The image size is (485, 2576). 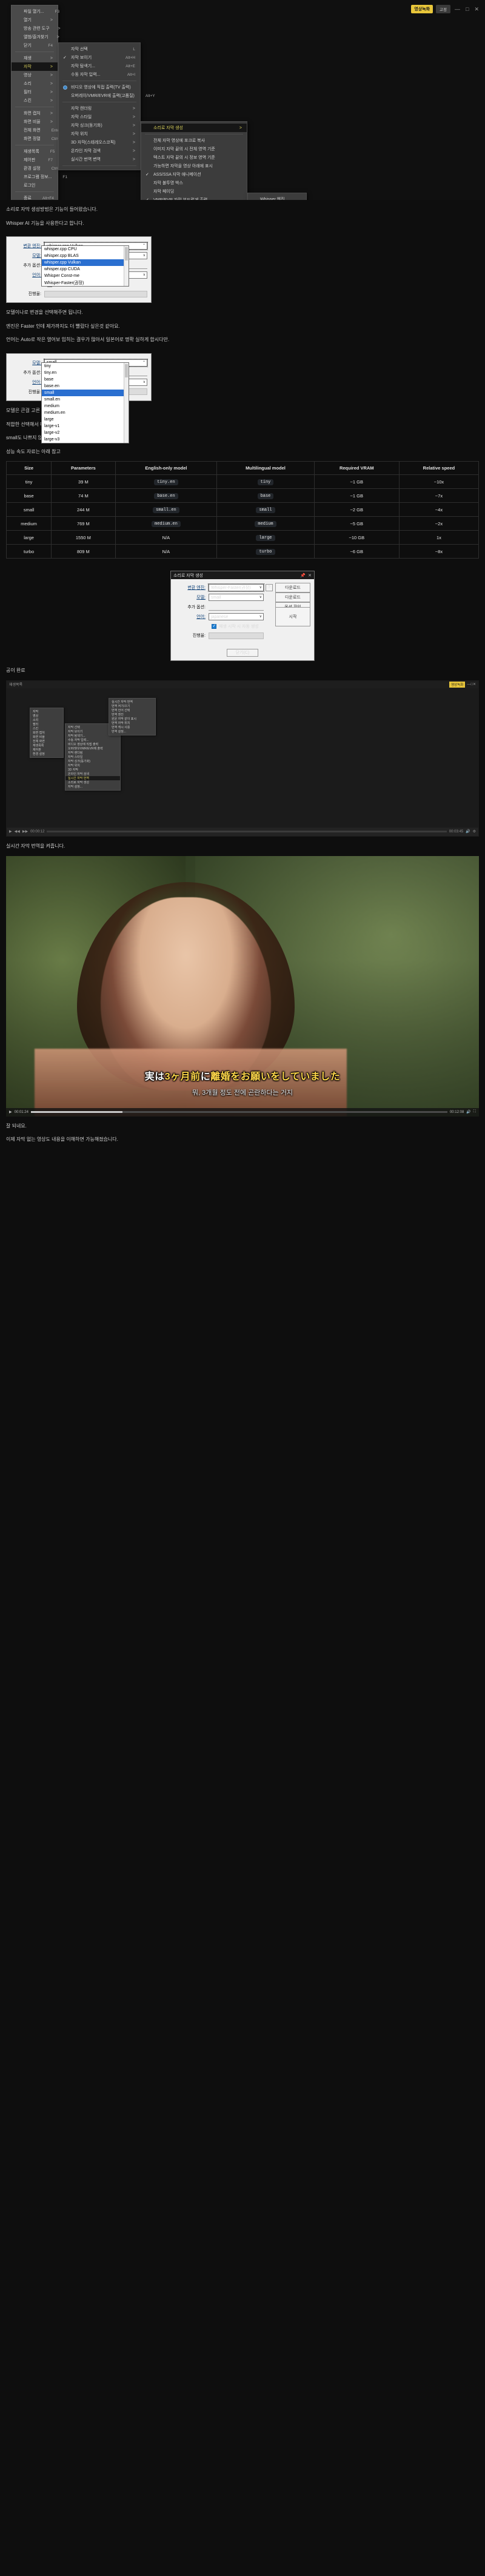 What do you see at coordinates (292, 598) in the screenshot?
I see `download-model-button: 다운로드` at bounding box center [292, 598].